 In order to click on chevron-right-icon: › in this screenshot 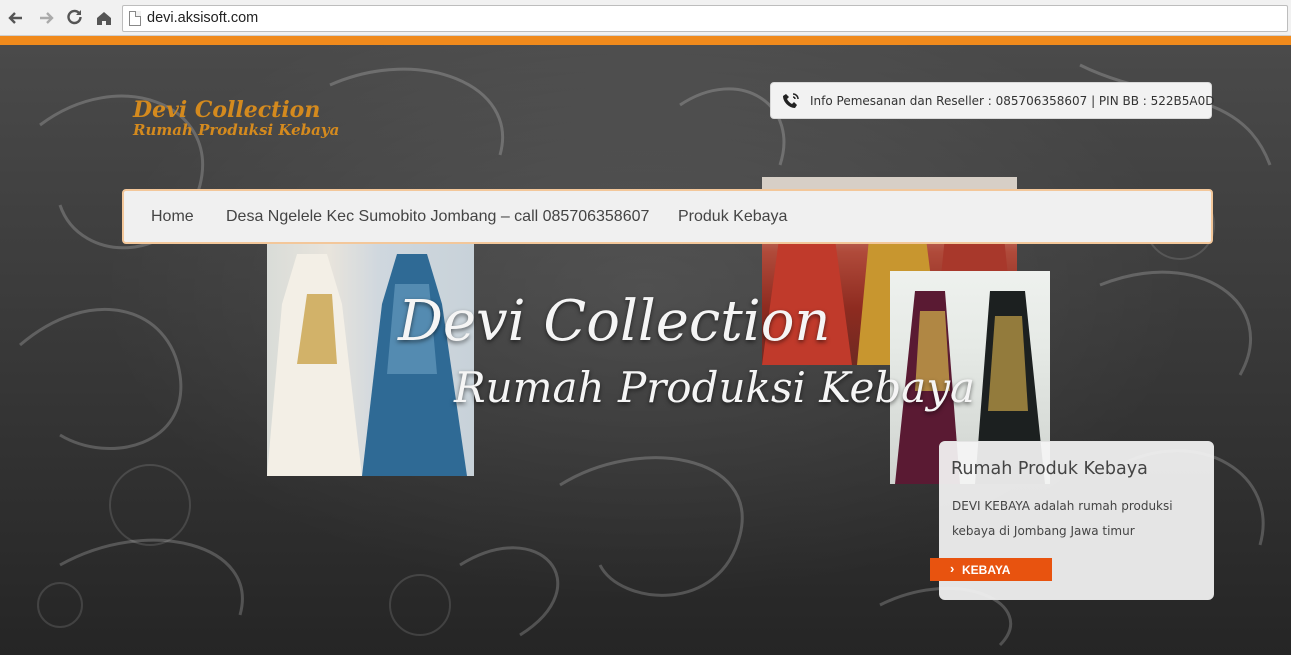, I will do `click(952, 568)`.